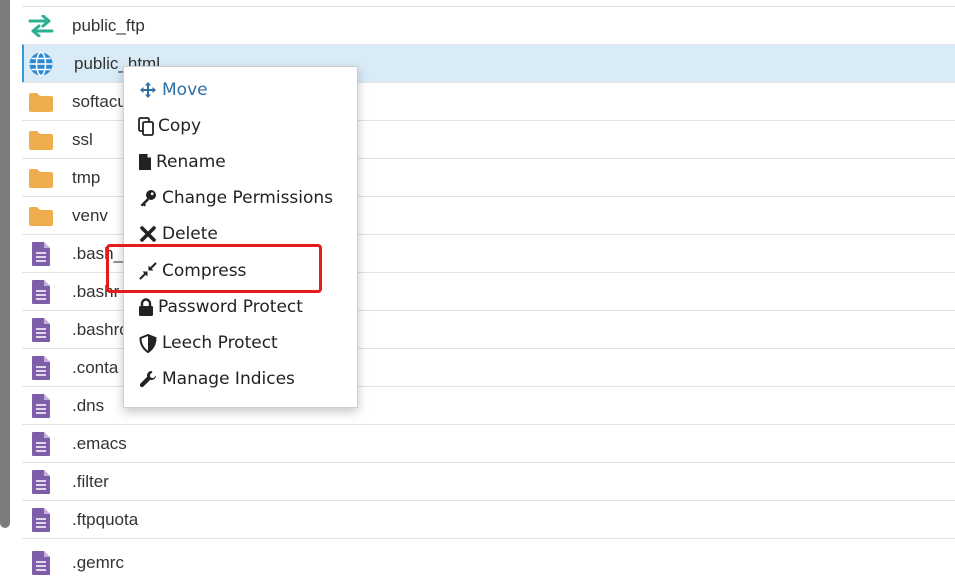  What do you see at coordinates (190, 234) in the screenshot?
I see `menu-item-label: Delete` at bounding box center [190, 234].